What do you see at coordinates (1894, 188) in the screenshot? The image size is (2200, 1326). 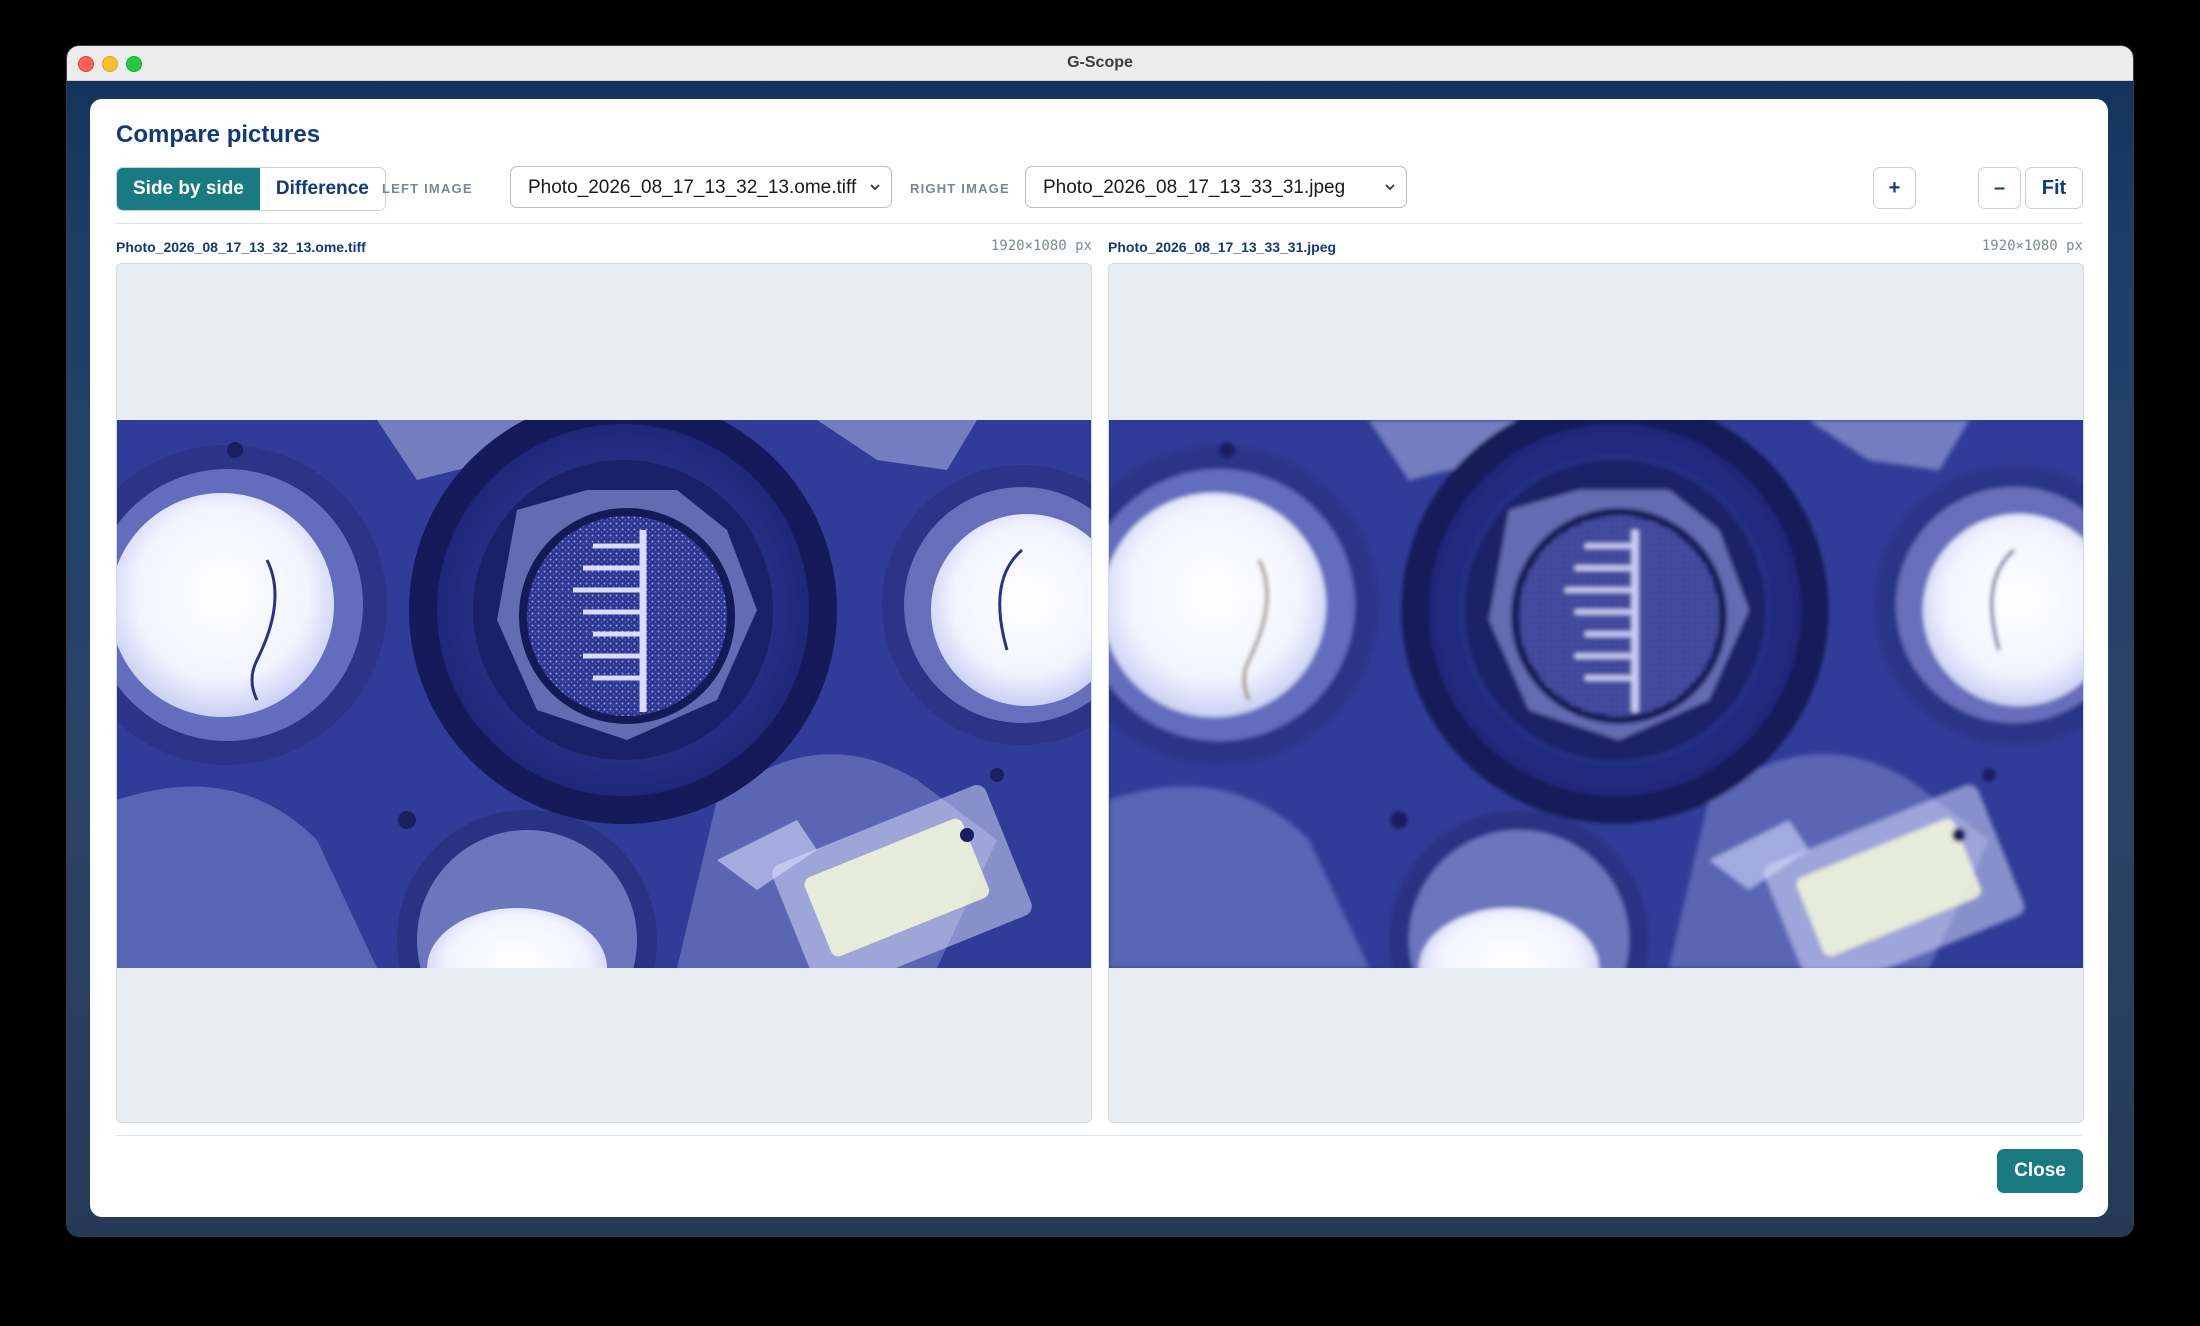 I see `zoom-in-button: +` at bounding box center [1894, 188].